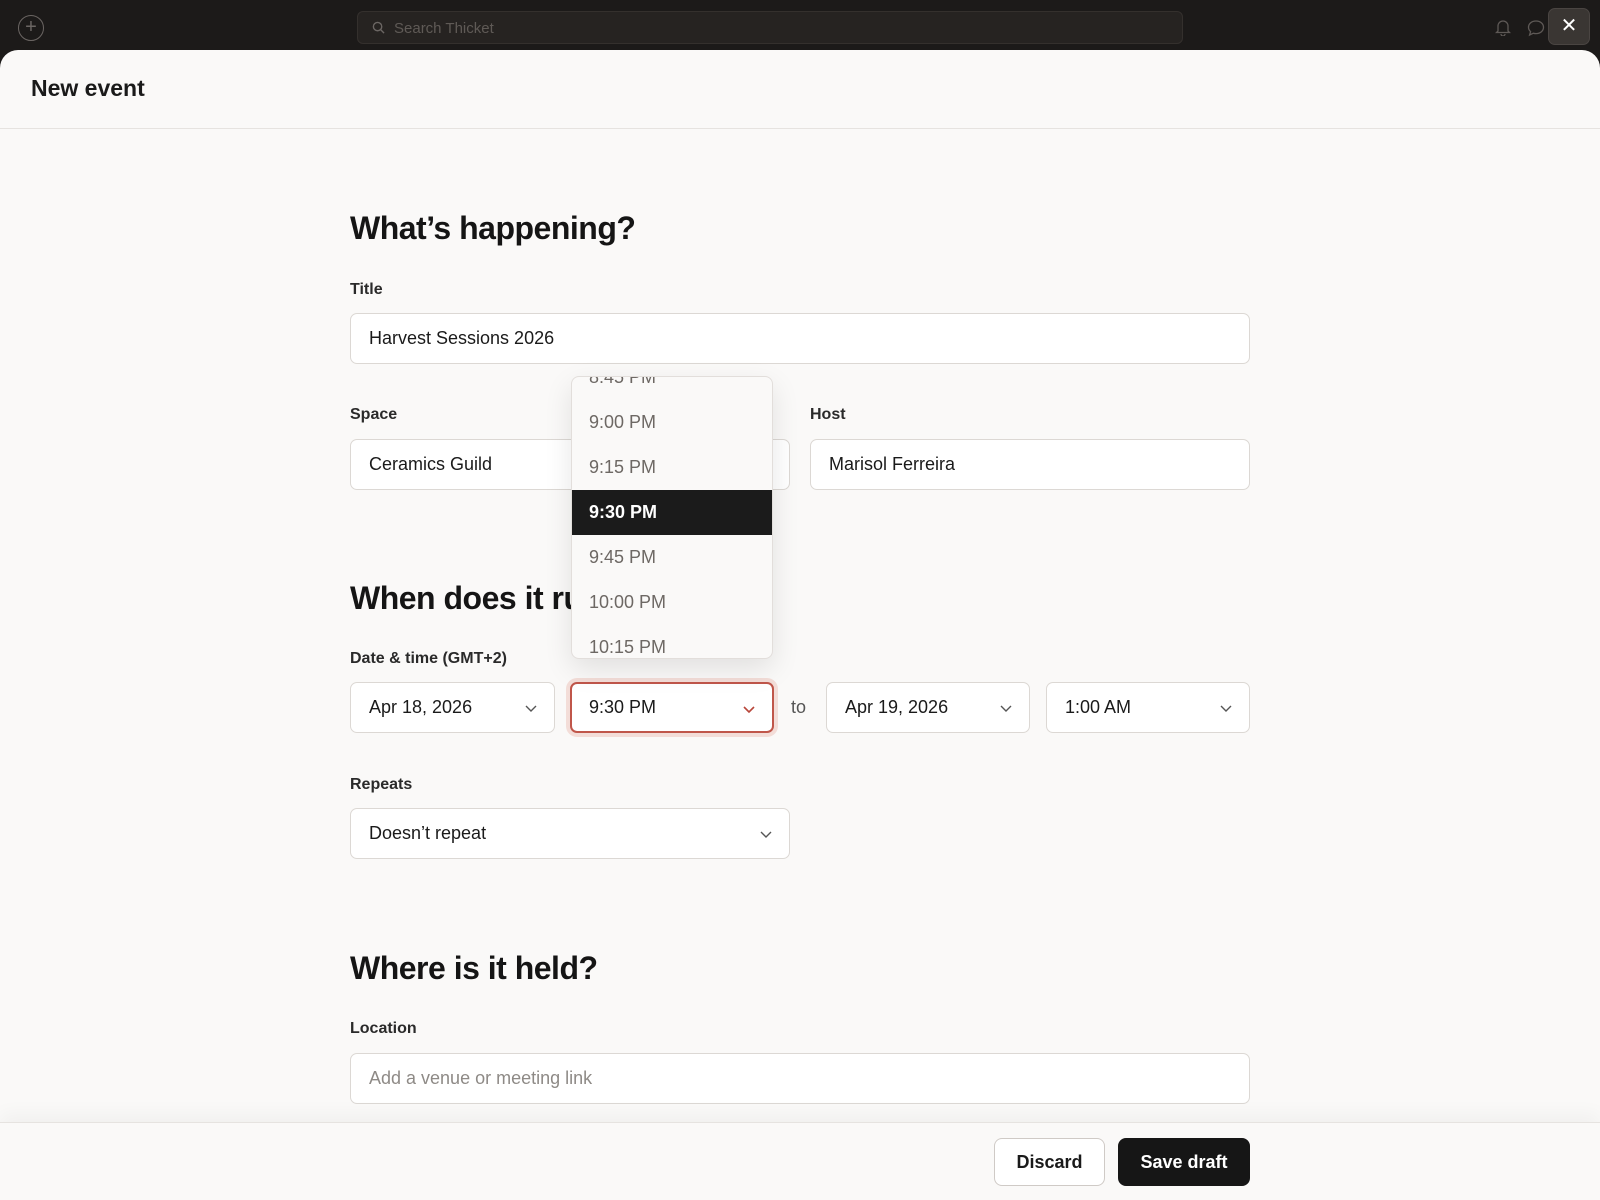 The width and height of the screenshot is (1600, 1200). What do you see at coordinates (462, 338) in the screenshot?
I see `title-value: Harvest Sessions 2026` at bounding box center [462, 338].